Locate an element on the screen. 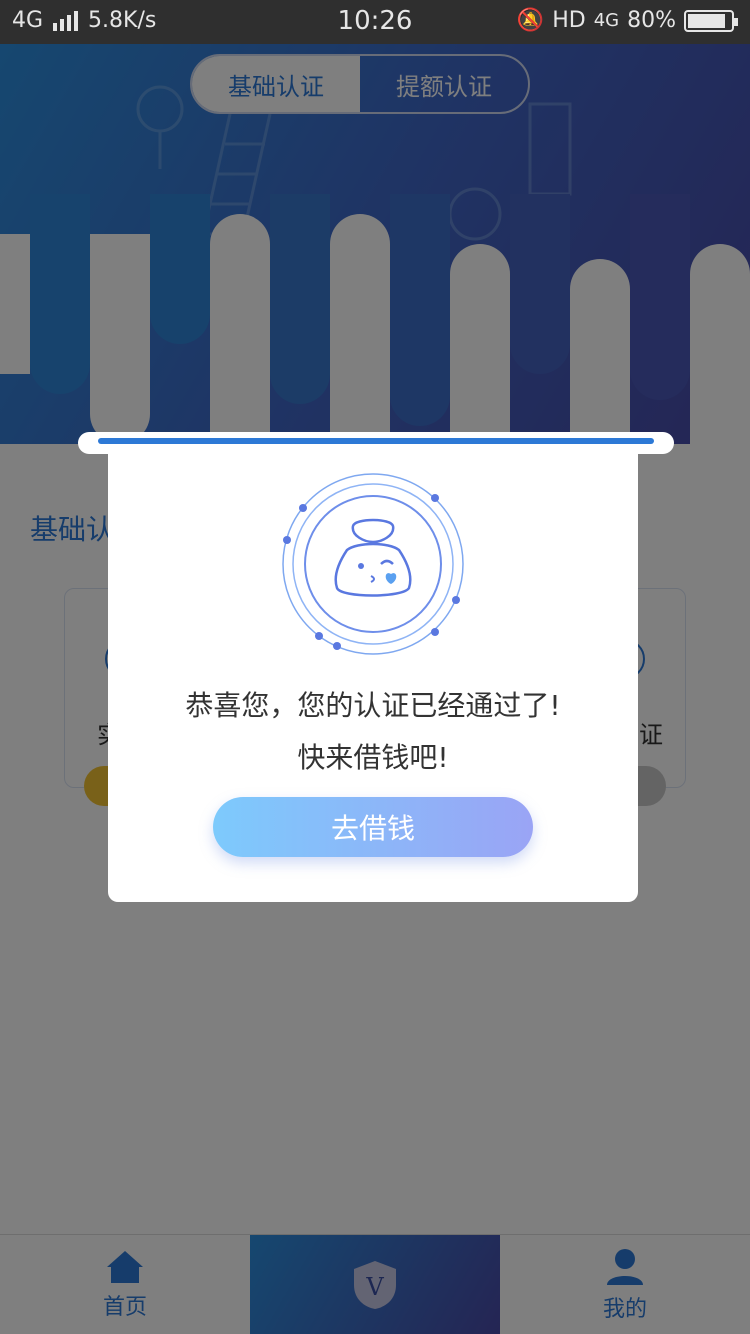 This screenshot has height=1334, width=750. network-indicator-2: 4G is located at coordinates (606, 20).